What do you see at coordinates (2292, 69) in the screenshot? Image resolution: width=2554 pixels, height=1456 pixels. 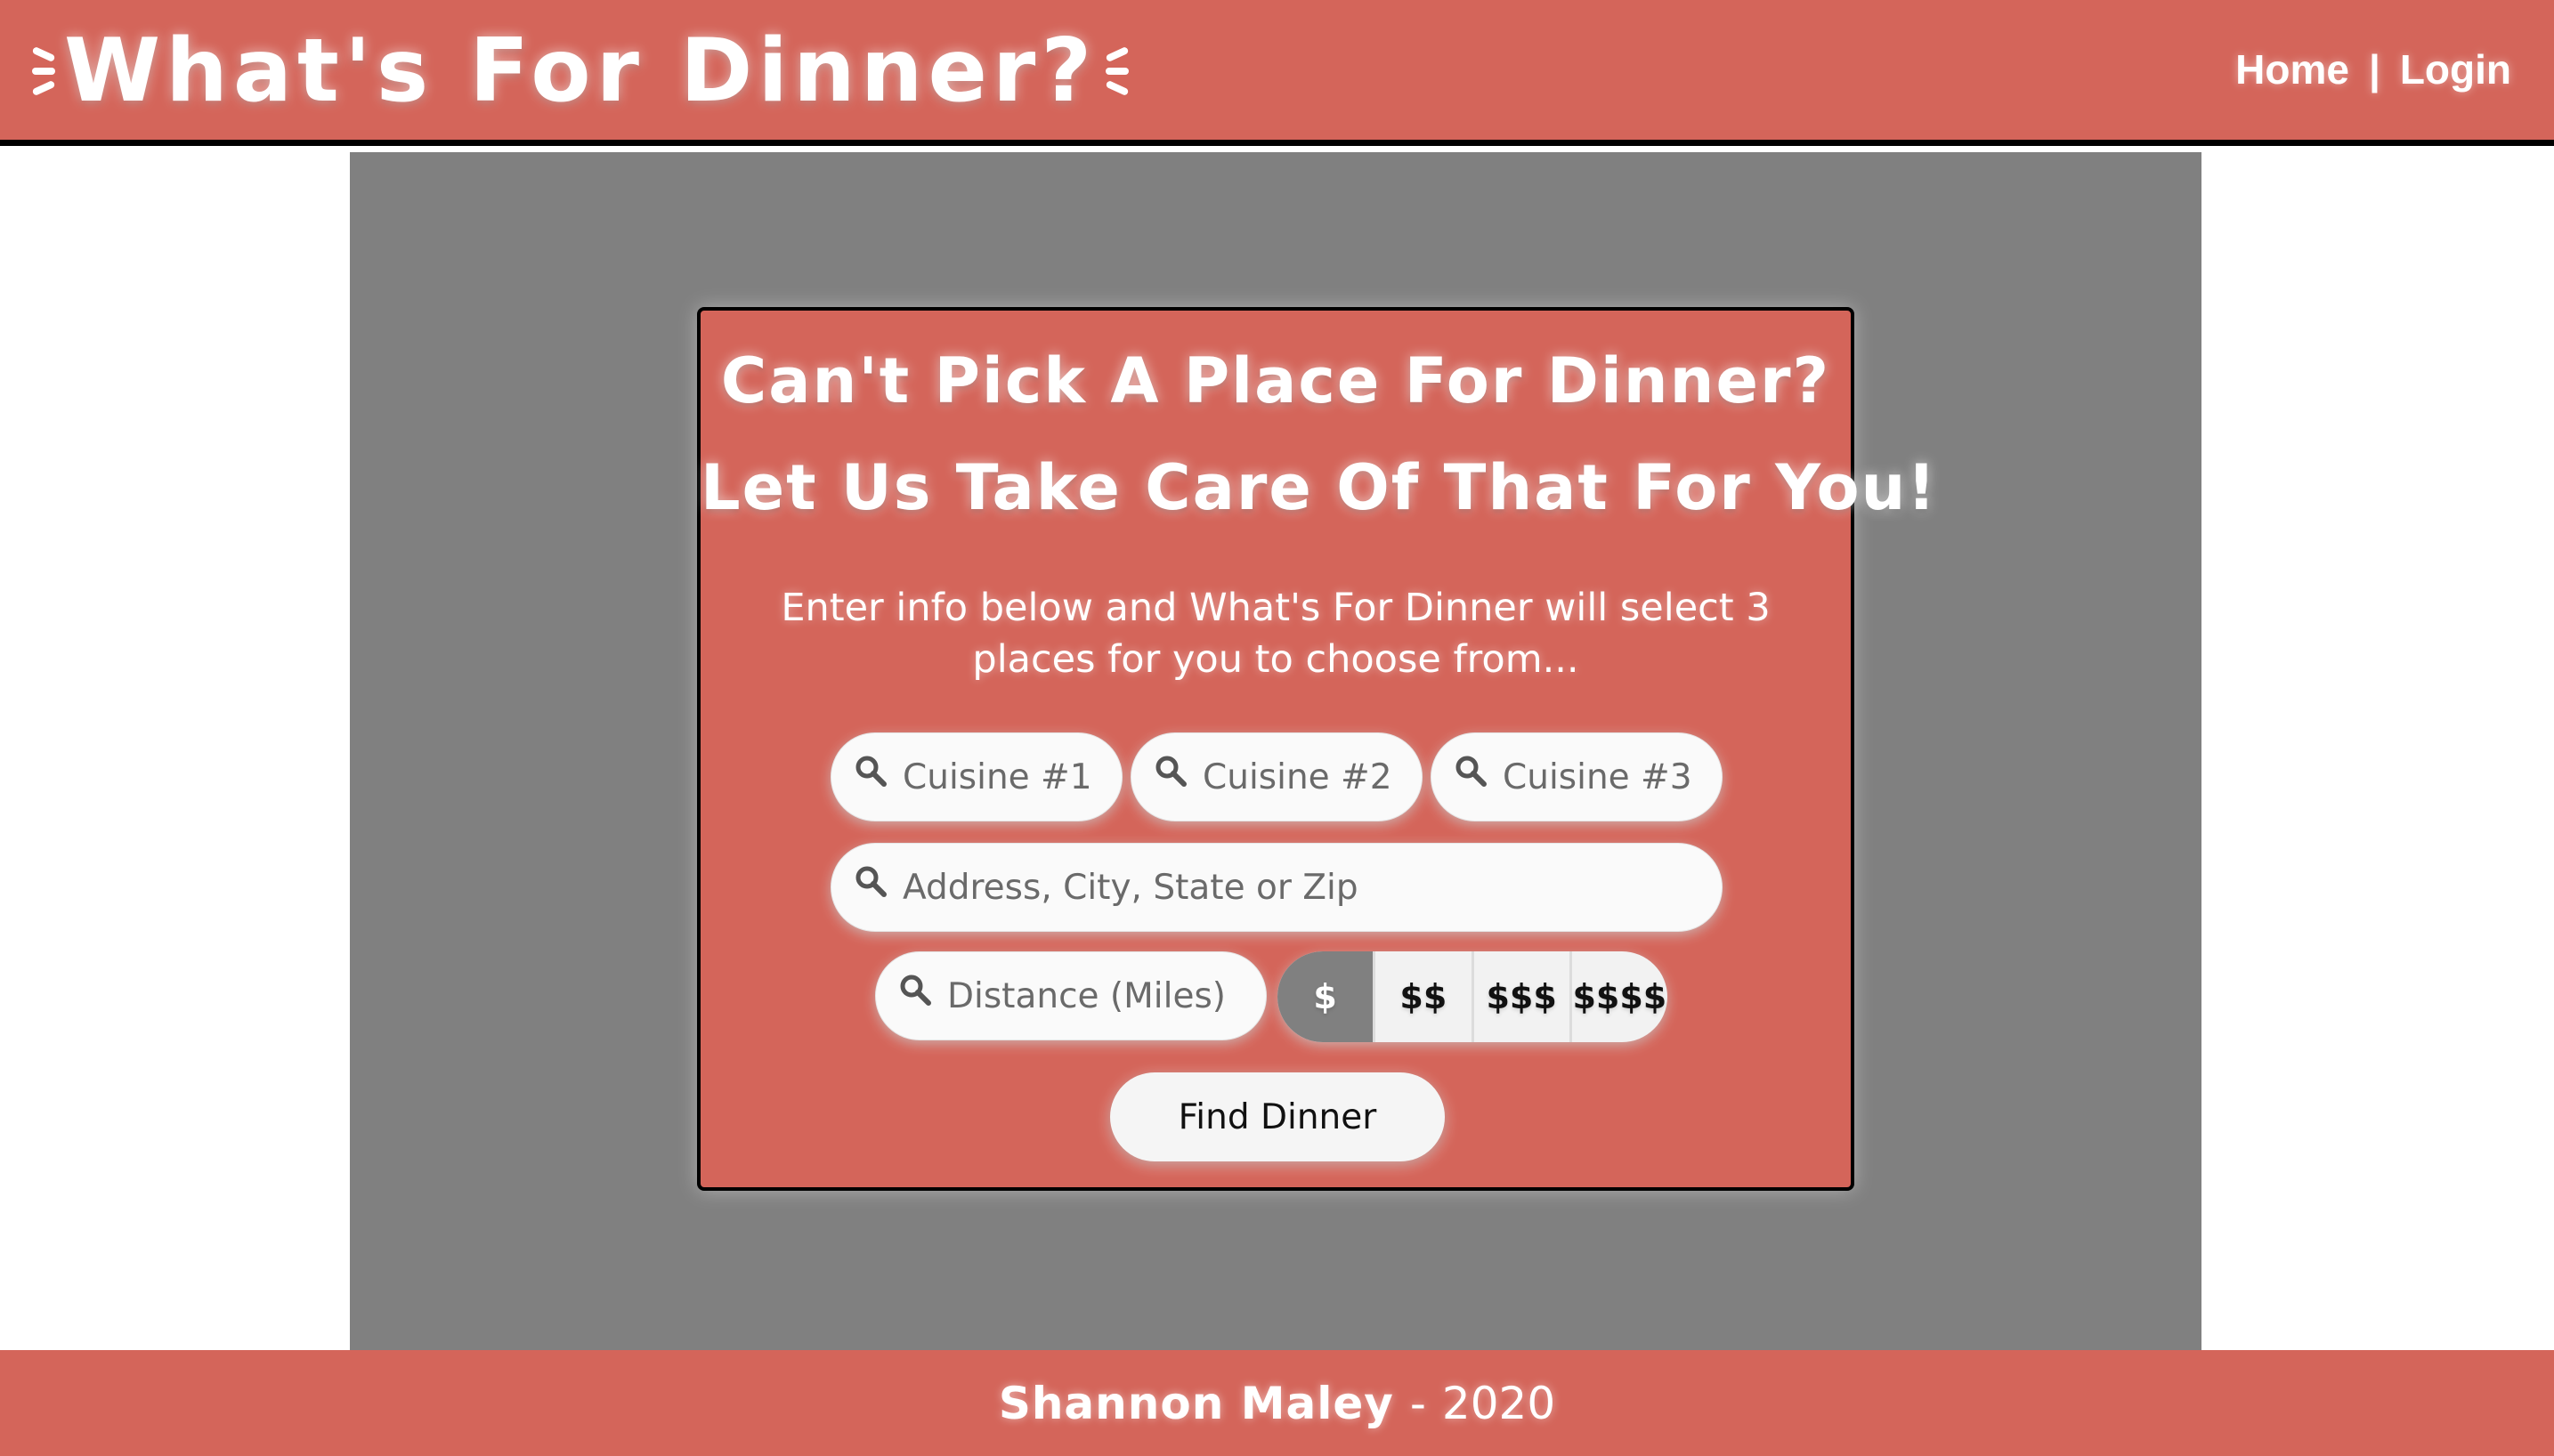 I see `nav-home-link: Home` at bounding box center [2292, 69].